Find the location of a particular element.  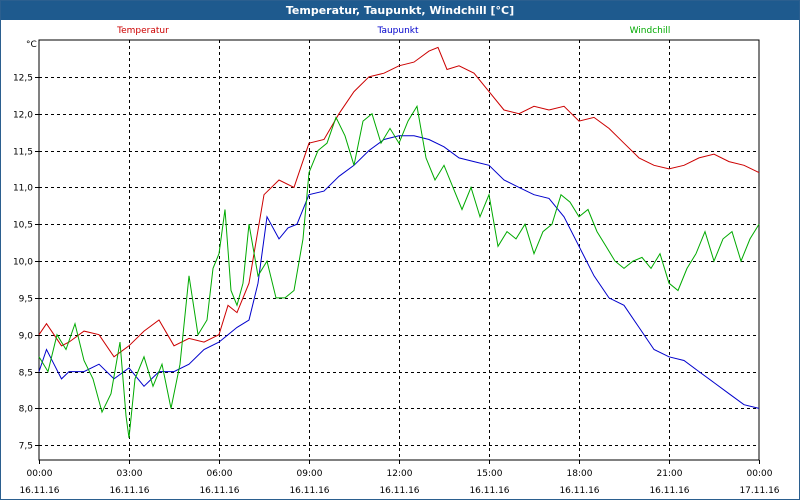

y-tick-label: 10,5 is located at coordinates (23, 226).